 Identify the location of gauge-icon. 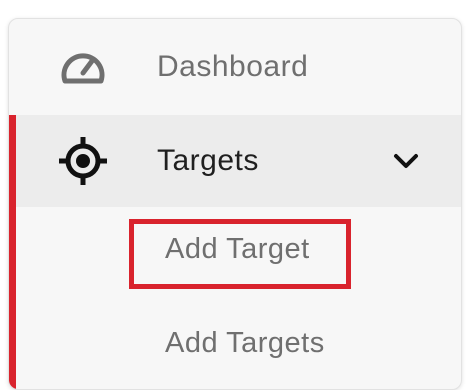
(83, 67).